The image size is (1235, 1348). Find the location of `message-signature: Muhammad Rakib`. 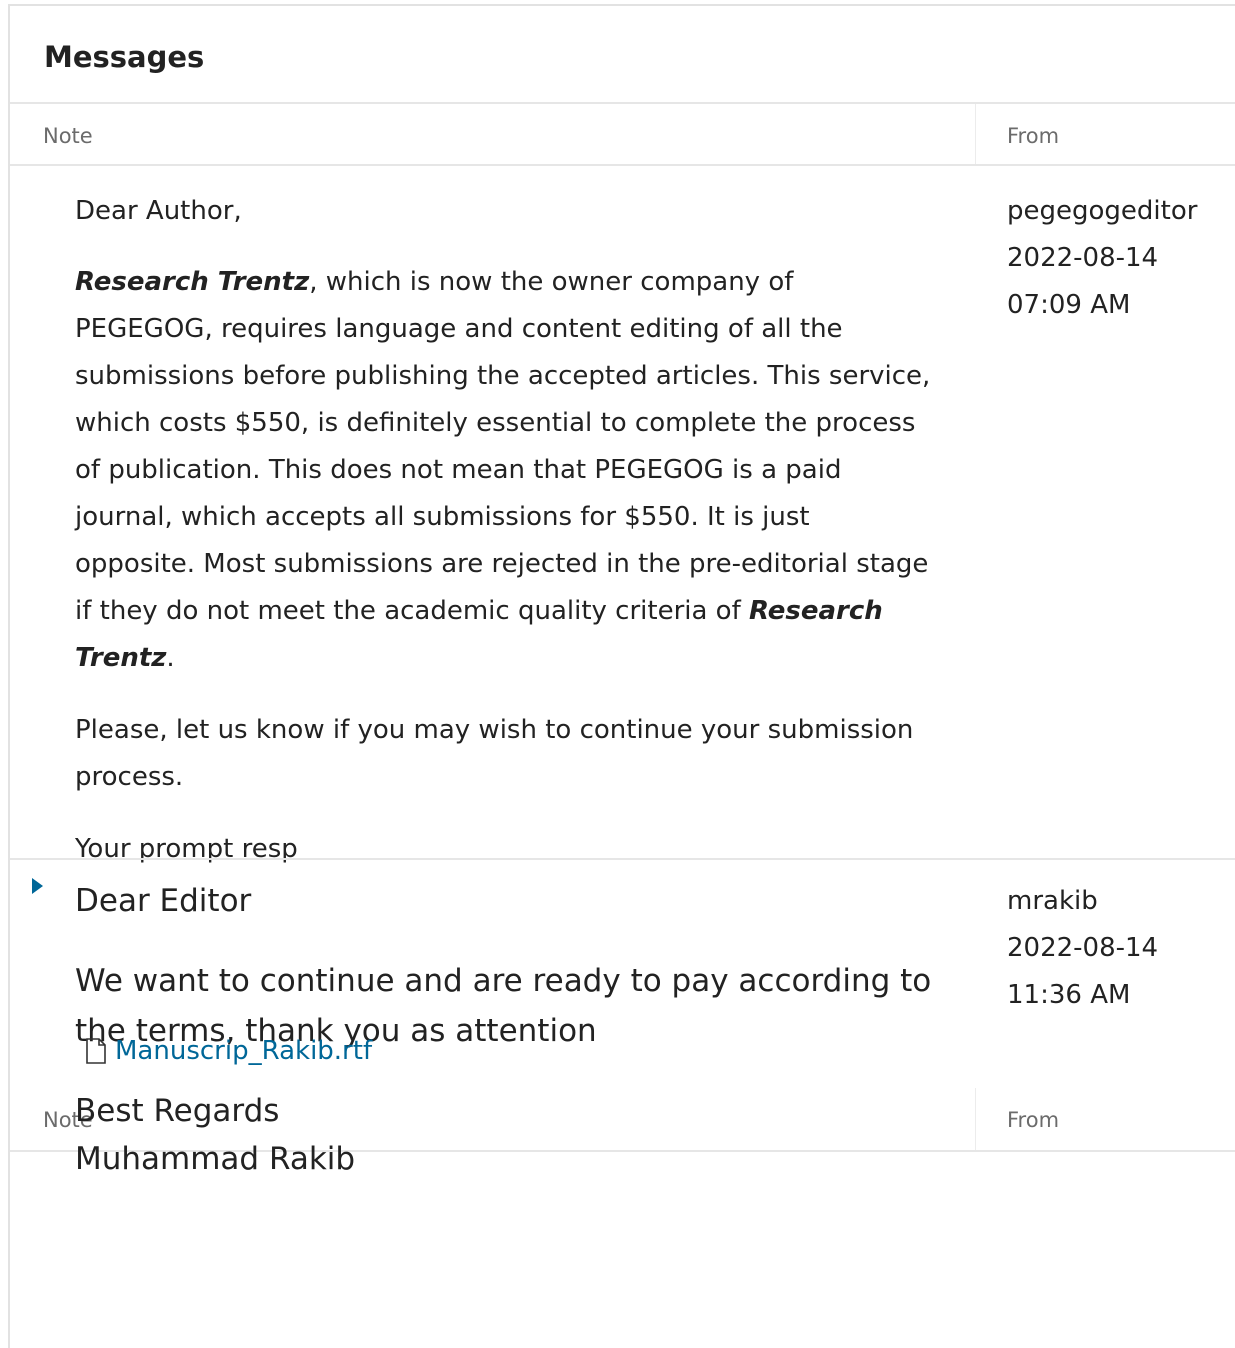

message-signature: Muhammad Rakib is located at coordinates (215, 1159).